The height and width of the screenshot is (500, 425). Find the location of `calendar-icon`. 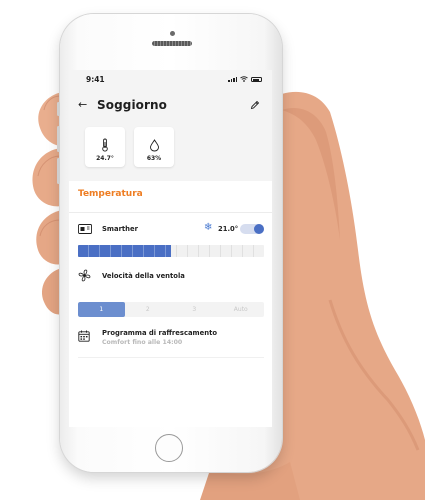

calendar-icon is located at coordinates (84, 336).